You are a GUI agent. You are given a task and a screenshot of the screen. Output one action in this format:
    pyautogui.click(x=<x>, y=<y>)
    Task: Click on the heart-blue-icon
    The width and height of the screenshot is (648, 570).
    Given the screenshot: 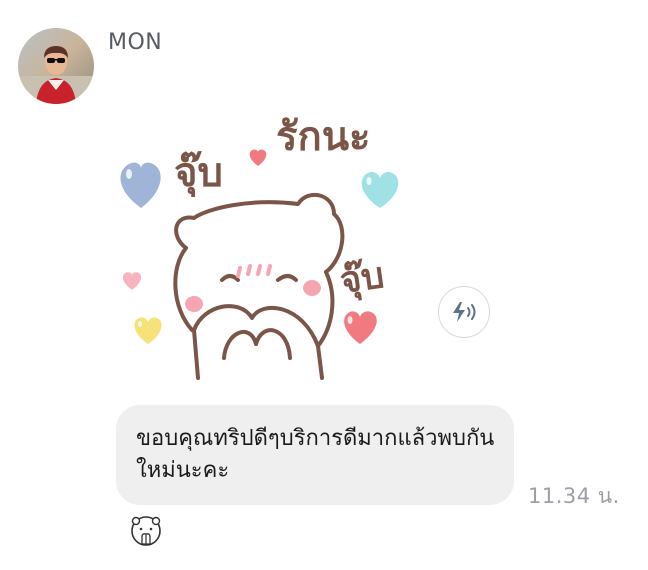 What is the action you would take?
    pyautogui.click(x=140, y=185)
    